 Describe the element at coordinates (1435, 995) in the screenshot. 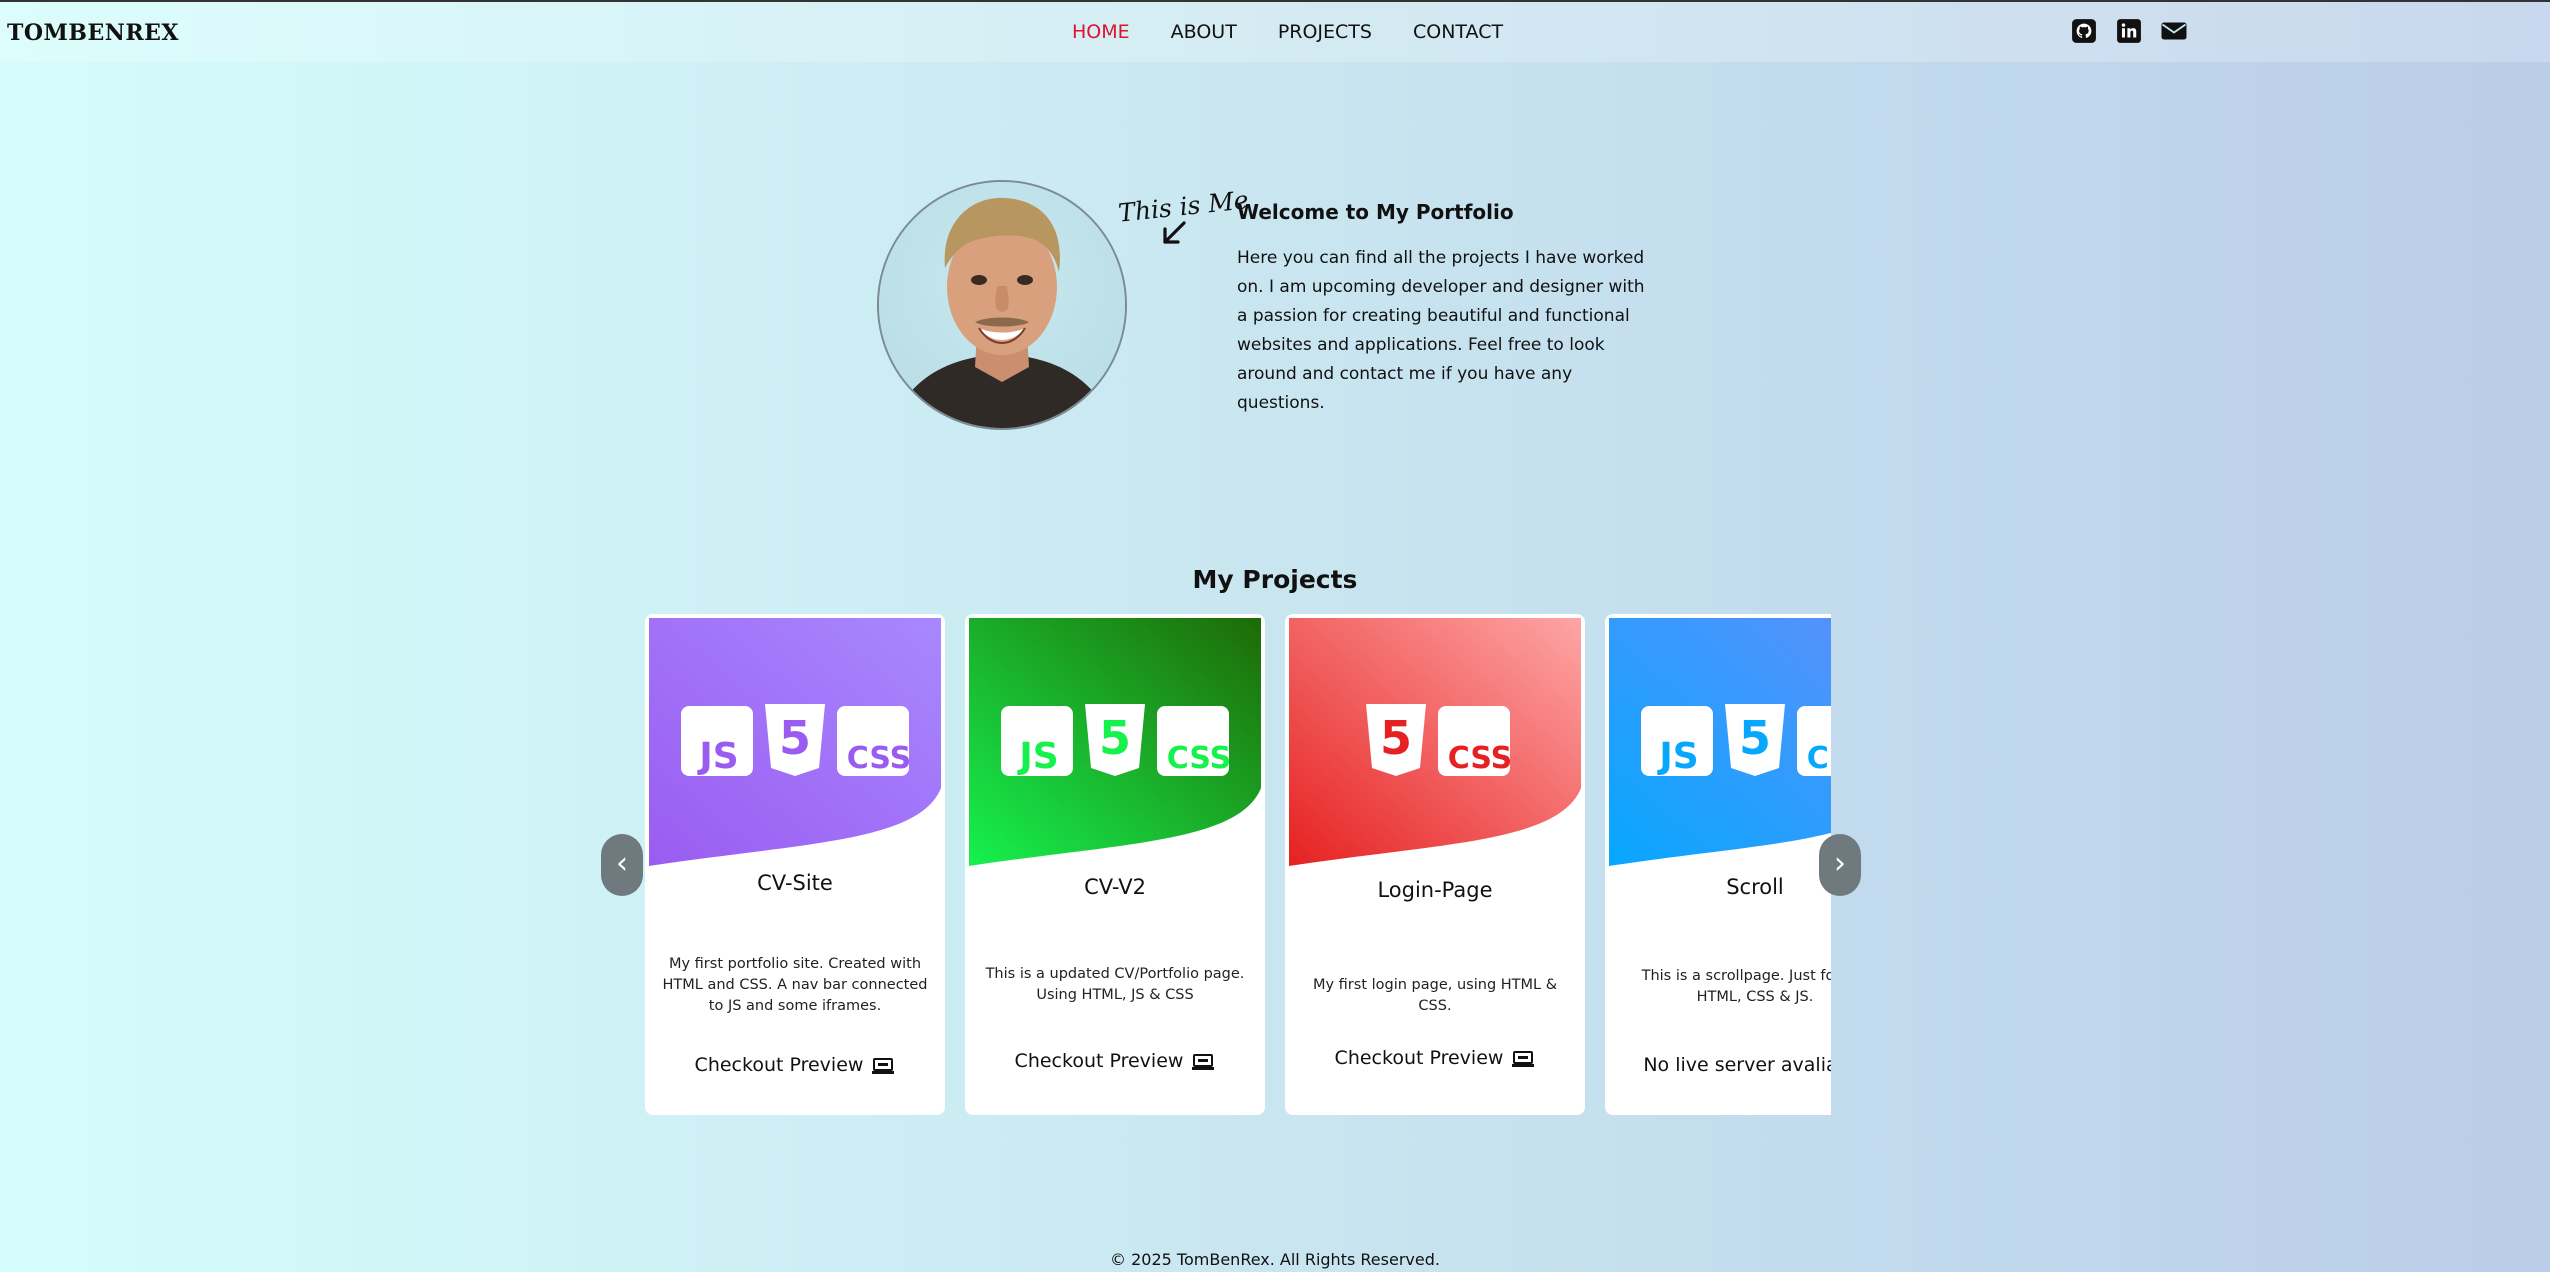

I see `project-description: My first login page, using HTML & CSS.` at that location.